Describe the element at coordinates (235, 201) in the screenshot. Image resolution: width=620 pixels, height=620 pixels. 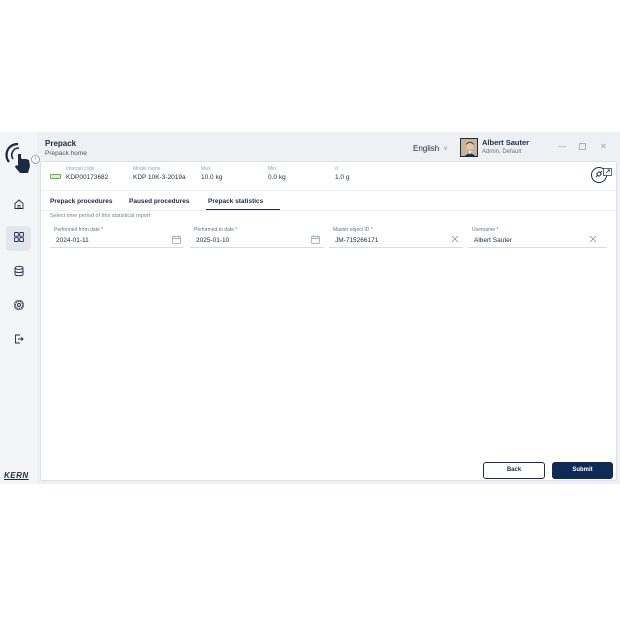
I see `tab-prepack-statistics: Prepack statistics` at that location.